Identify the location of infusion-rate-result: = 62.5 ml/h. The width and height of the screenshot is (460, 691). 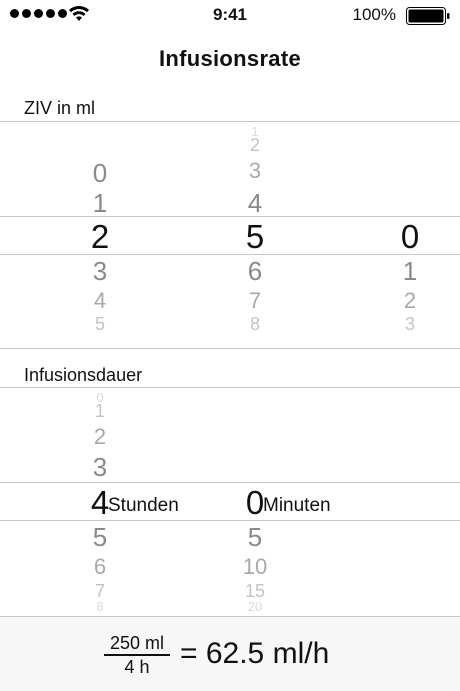
(255, 653).